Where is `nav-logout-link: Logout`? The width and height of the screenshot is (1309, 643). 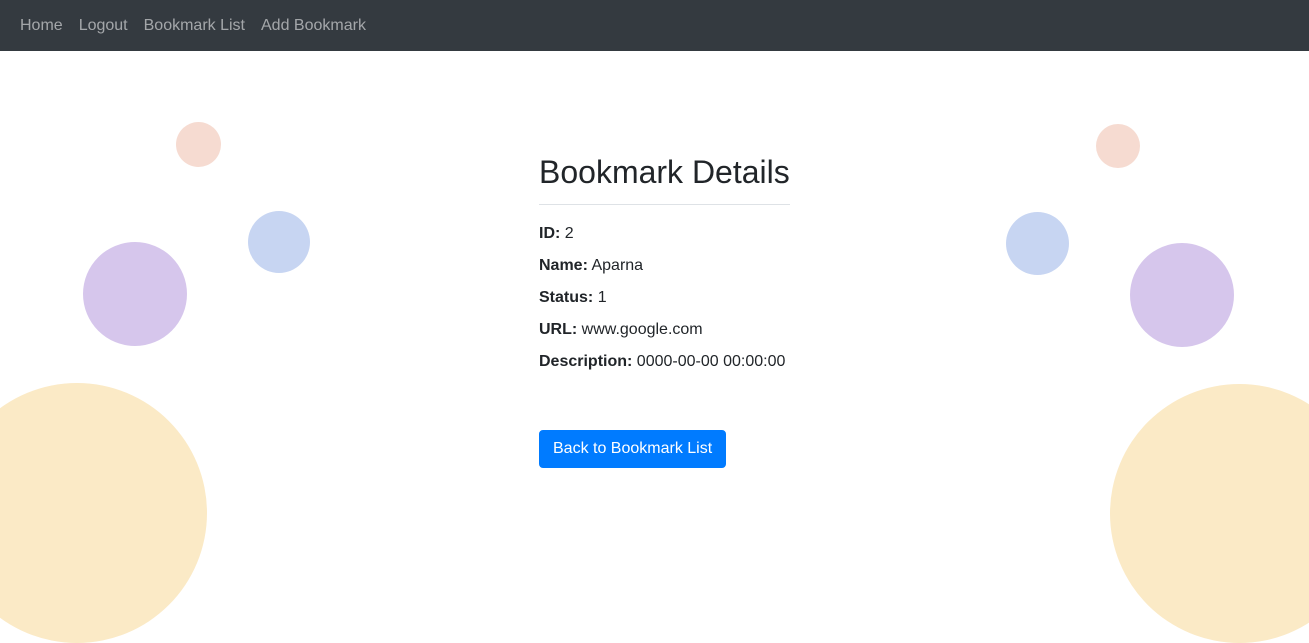 nav-logout-link: Logout is located at coordinates (103, 25).